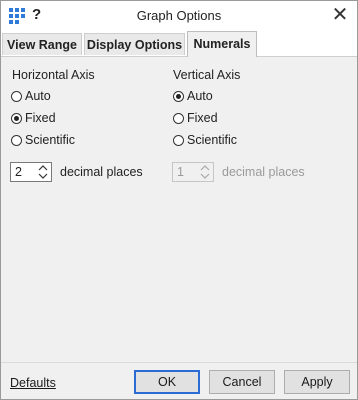 The width and height of the screenshot is (358, 400). I want to click on vertical-scientific-radio: Scientific, so click(205, 140).